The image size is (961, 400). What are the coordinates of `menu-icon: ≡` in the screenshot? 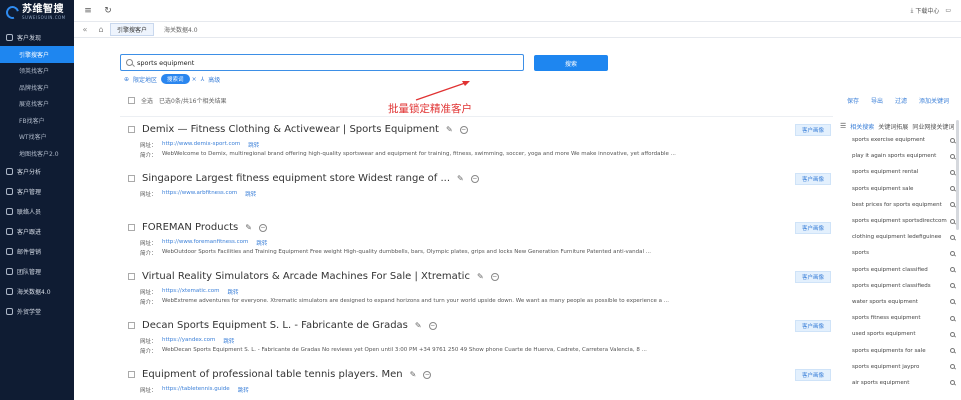 It's located at (88, 11).